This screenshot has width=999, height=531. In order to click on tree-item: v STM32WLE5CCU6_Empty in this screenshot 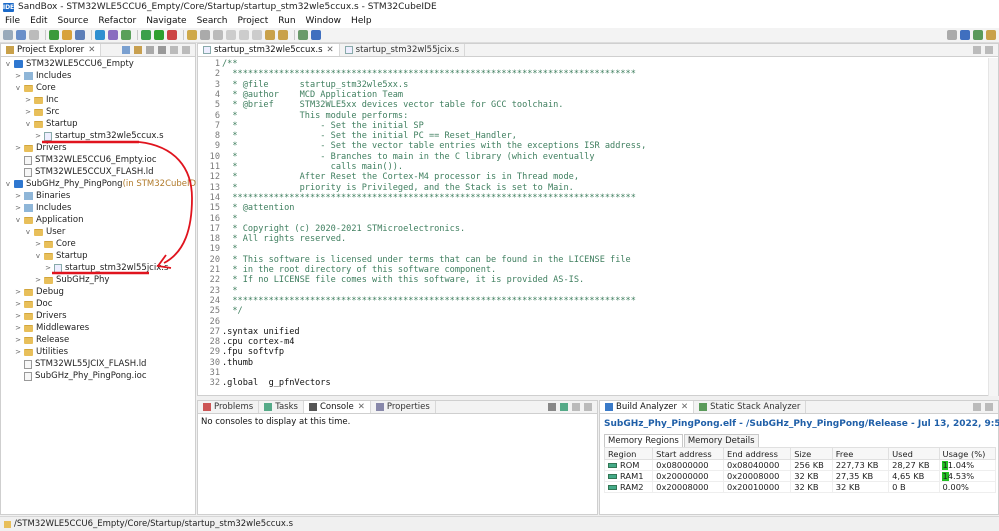, I will do `click(69, 64)`.